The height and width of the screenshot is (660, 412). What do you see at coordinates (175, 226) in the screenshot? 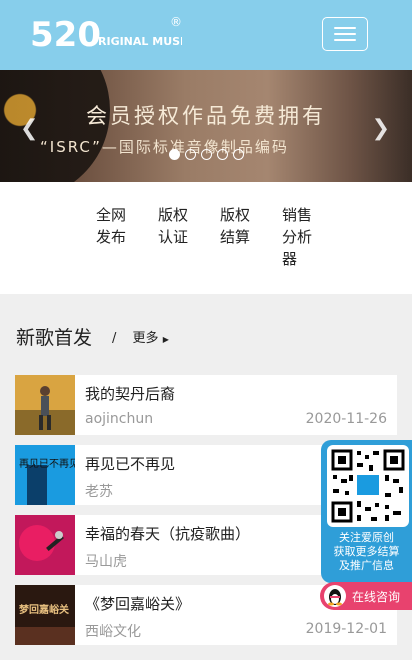
I see `nav-item-copyright-cert: 版权认证` at bounding box center [175, 226].